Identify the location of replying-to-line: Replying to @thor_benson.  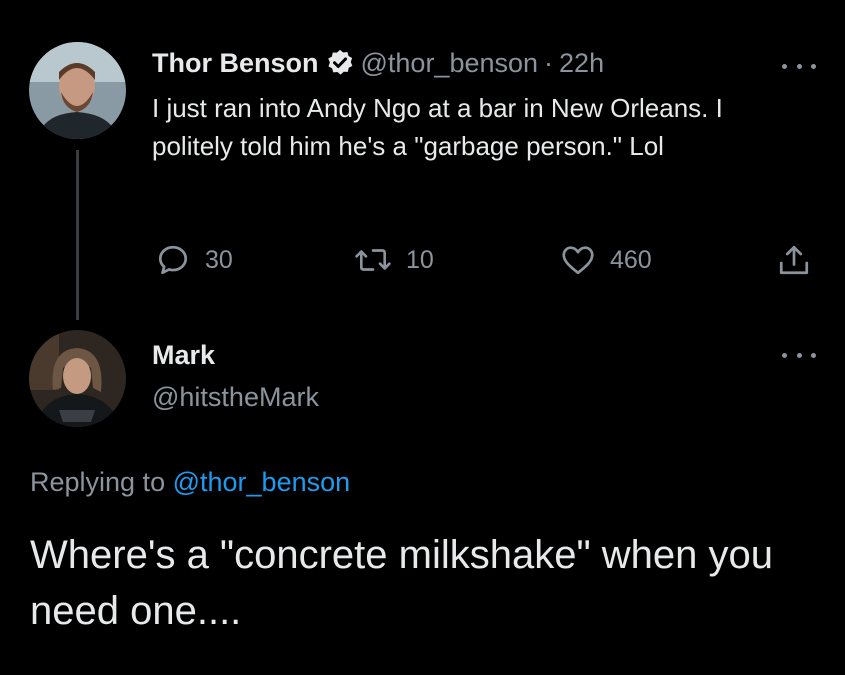
(190, 482).